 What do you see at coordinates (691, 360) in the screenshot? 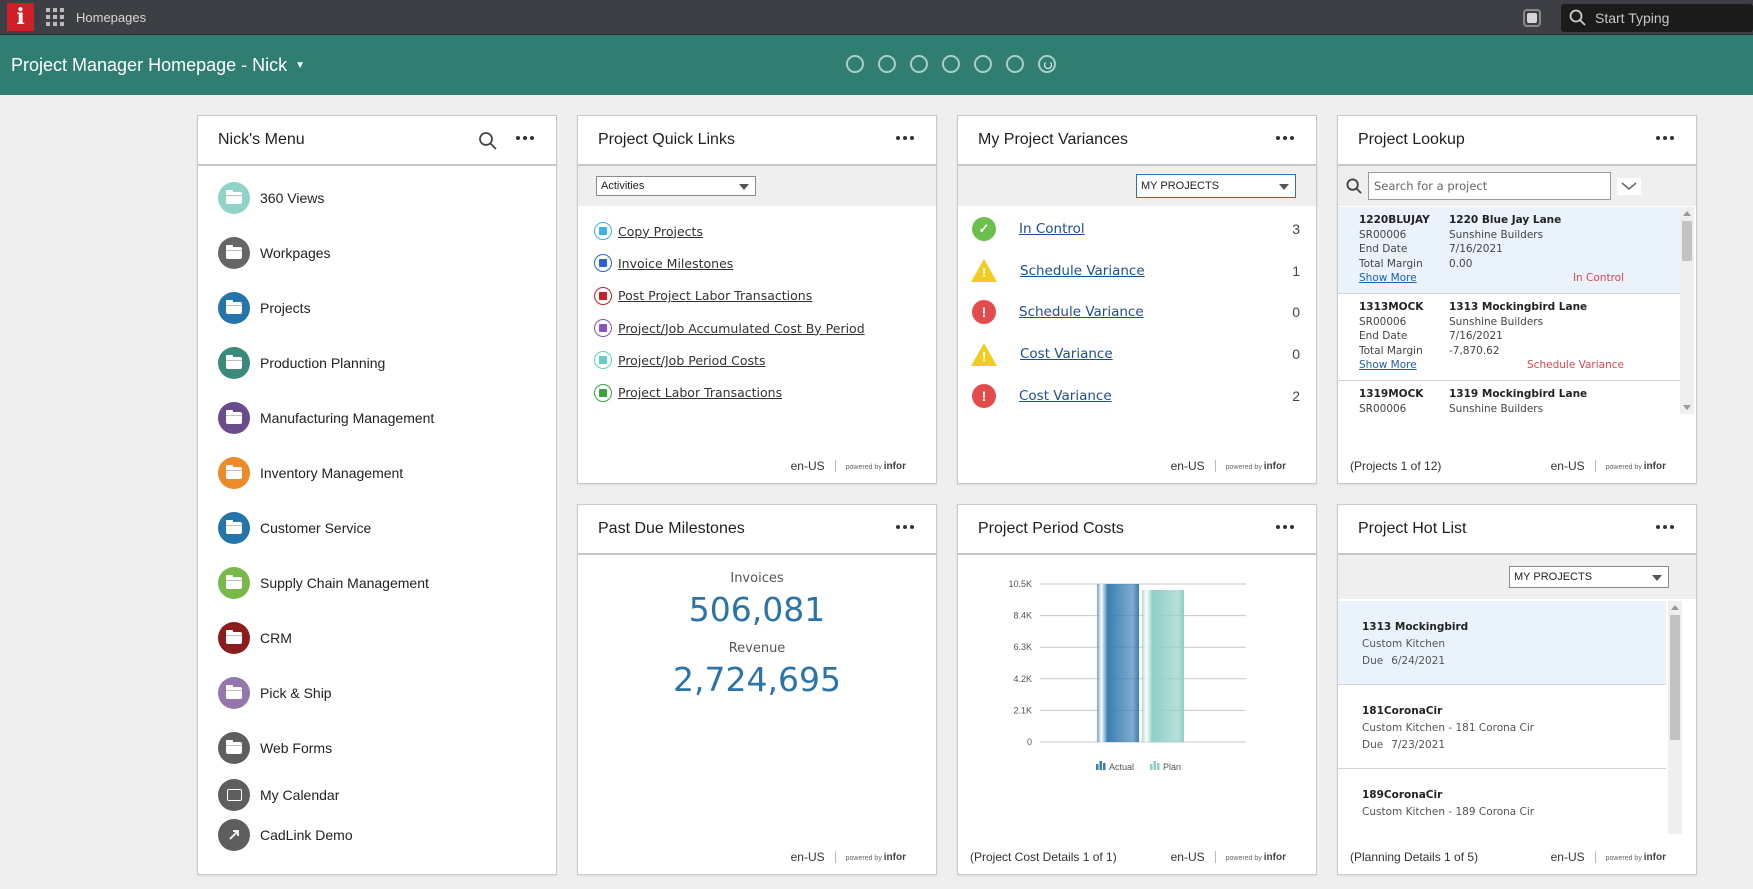
I see `quick-link: Project/Job Period Costs` at bounding box center [691, 360].